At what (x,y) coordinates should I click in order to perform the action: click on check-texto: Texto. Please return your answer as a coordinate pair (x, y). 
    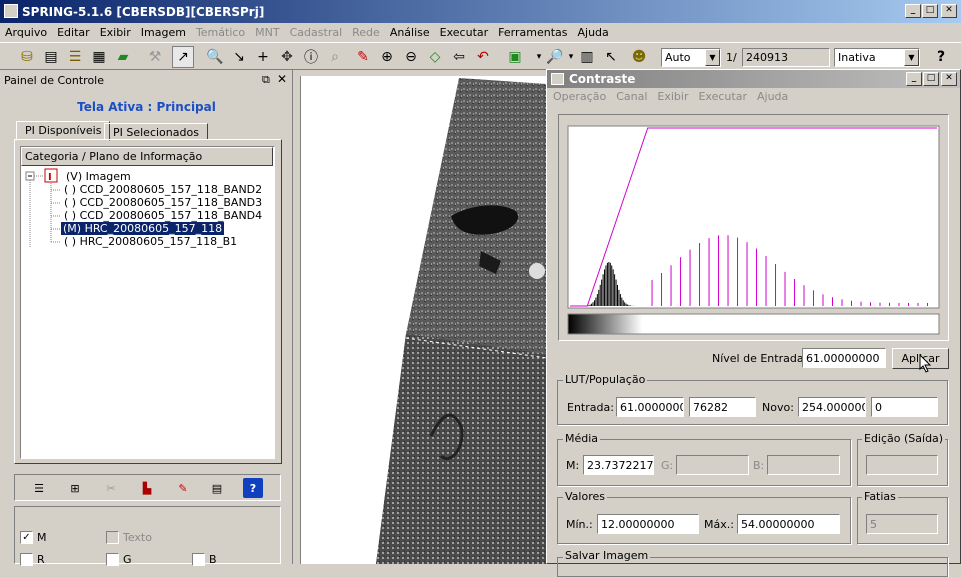
    Looking at the image, I should click on (129, 537).